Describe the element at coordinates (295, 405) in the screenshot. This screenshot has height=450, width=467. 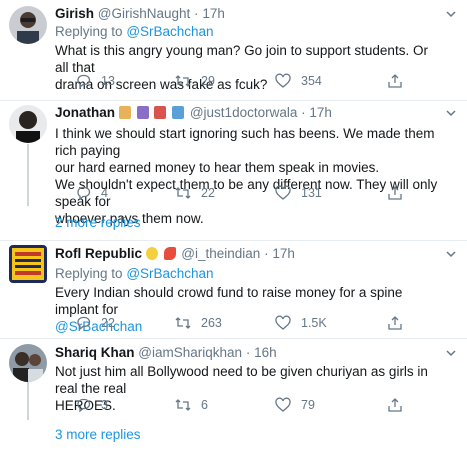
I see `like-button: 79` at that location.